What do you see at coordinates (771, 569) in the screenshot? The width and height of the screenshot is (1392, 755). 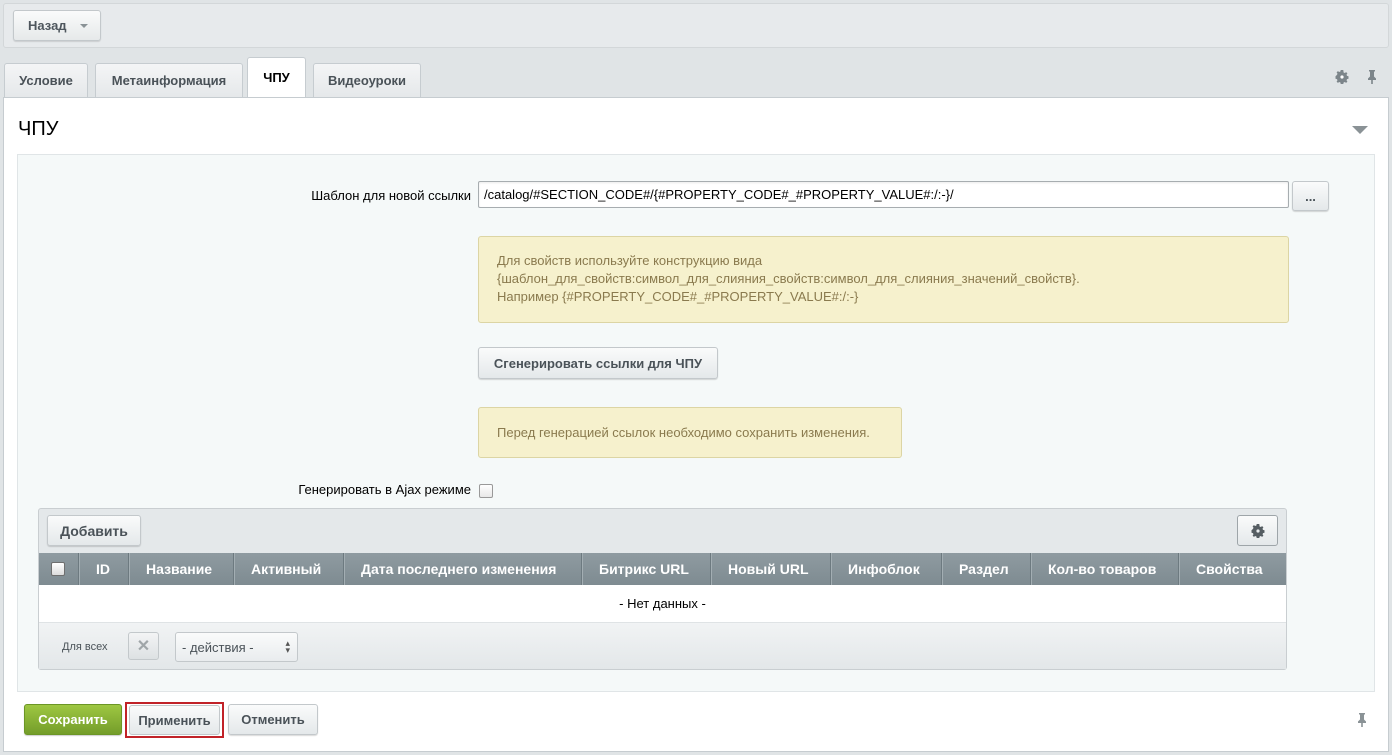 I see `column-header: Новый URL` at bounding box center [771, 569].